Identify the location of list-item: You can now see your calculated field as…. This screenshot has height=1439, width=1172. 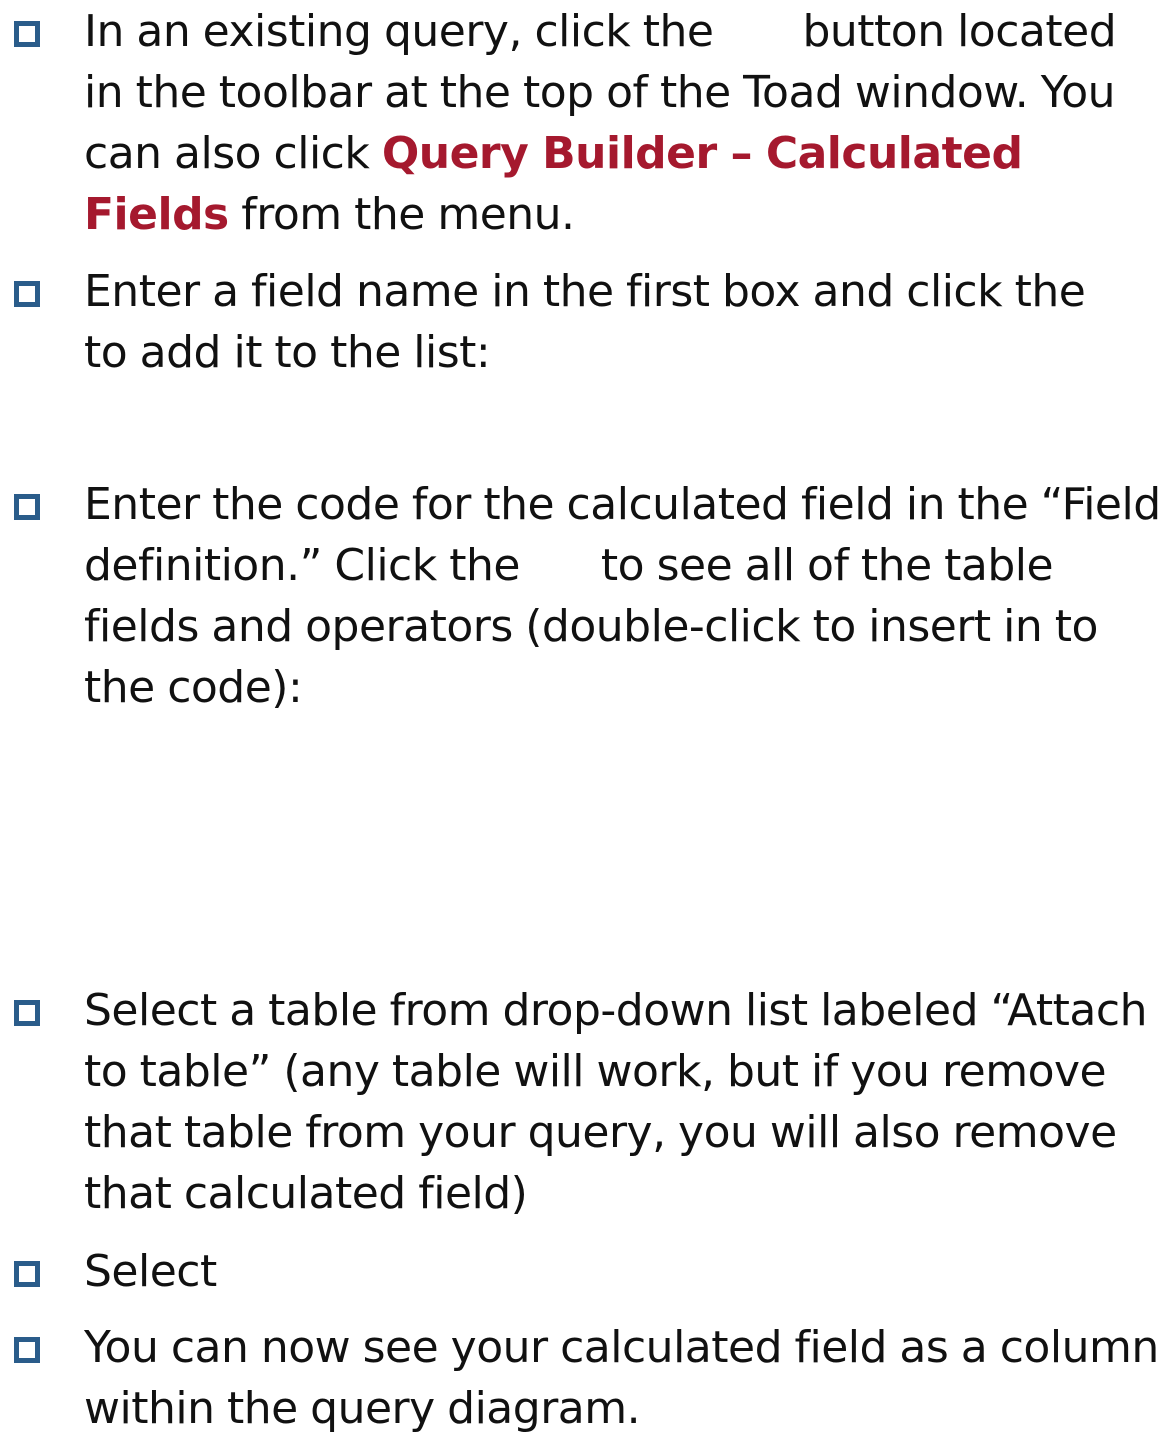
(589, 1378).